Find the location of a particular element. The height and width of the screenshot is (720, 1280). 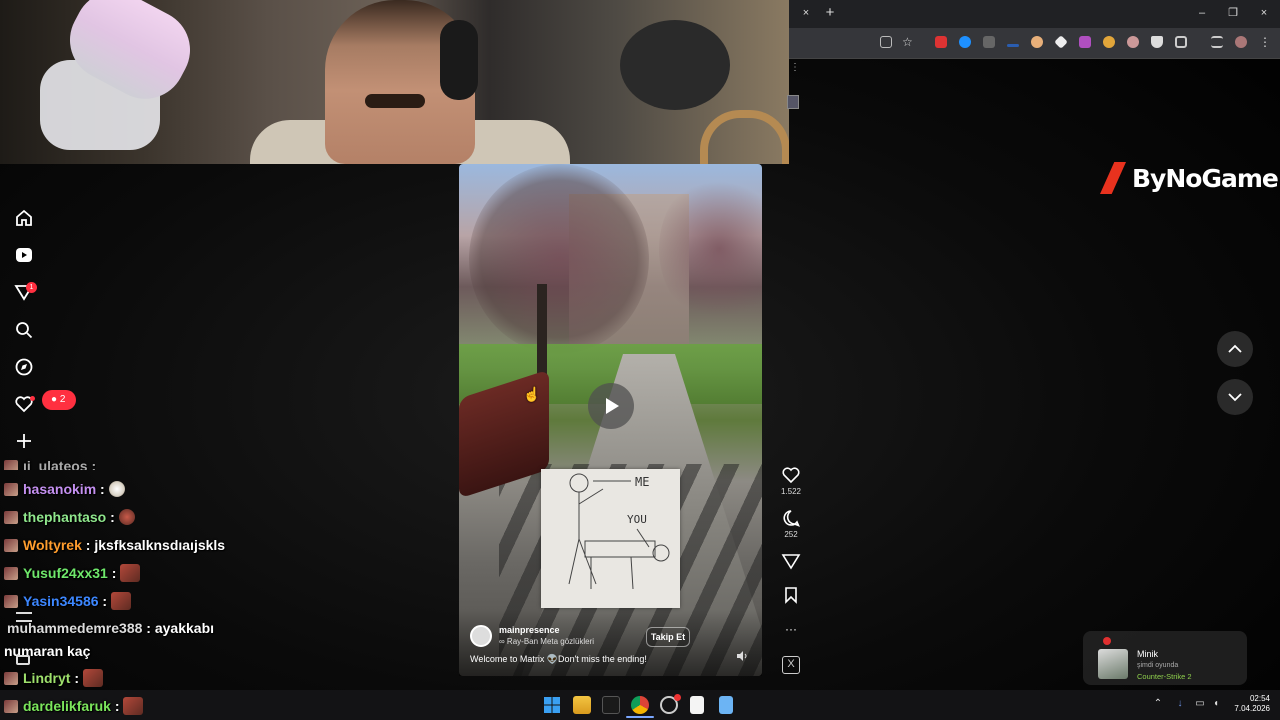

chat-message: hasanokim : is located at coordinates (64, 489).